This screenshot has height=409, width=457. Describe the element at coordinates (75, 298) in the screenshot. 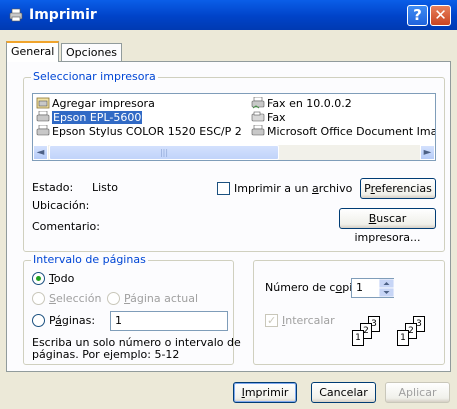

I see `radio-selection-label: Selección` at that location.